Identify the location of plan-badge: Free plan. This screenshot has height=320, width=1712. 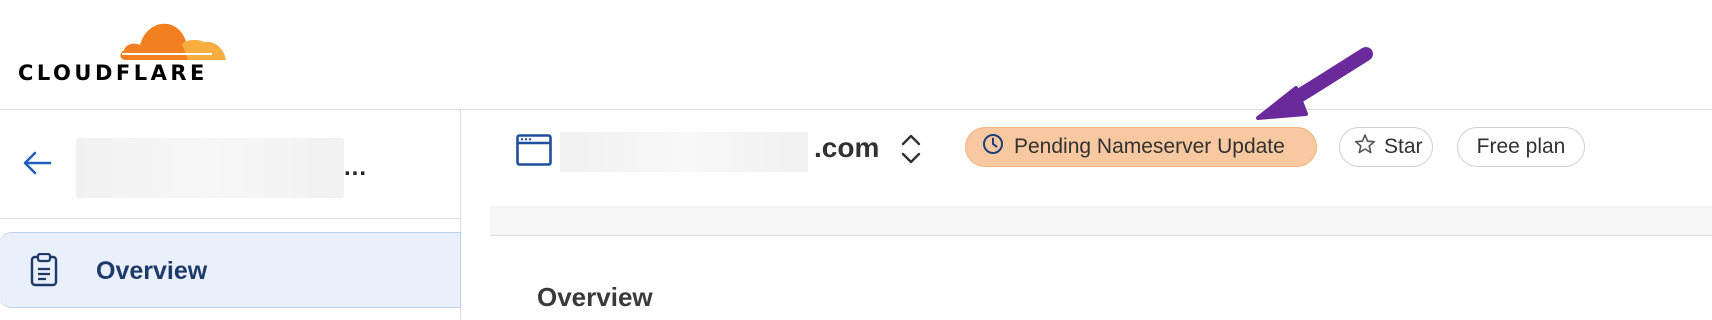
(1521, 147).